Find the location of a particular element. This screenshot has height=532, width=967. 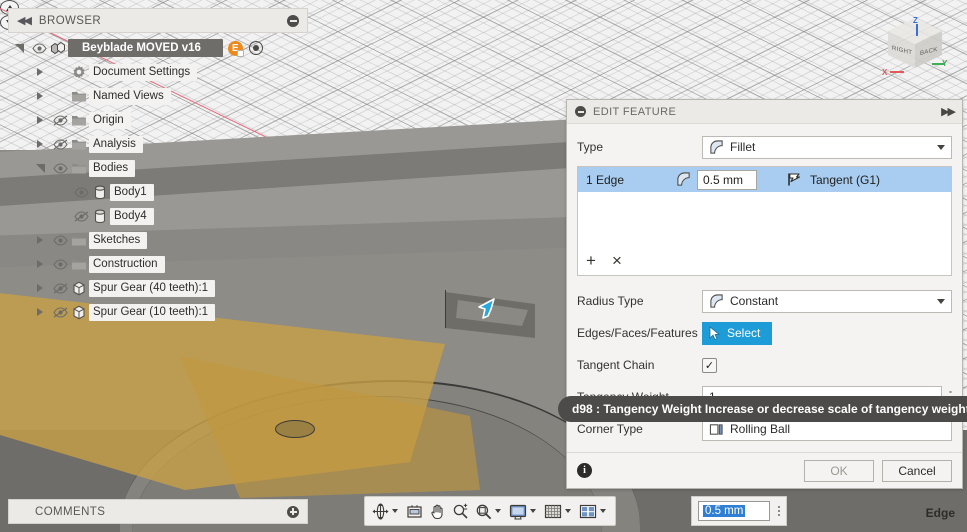

fillet-icon is located at coordinates (683, 179).